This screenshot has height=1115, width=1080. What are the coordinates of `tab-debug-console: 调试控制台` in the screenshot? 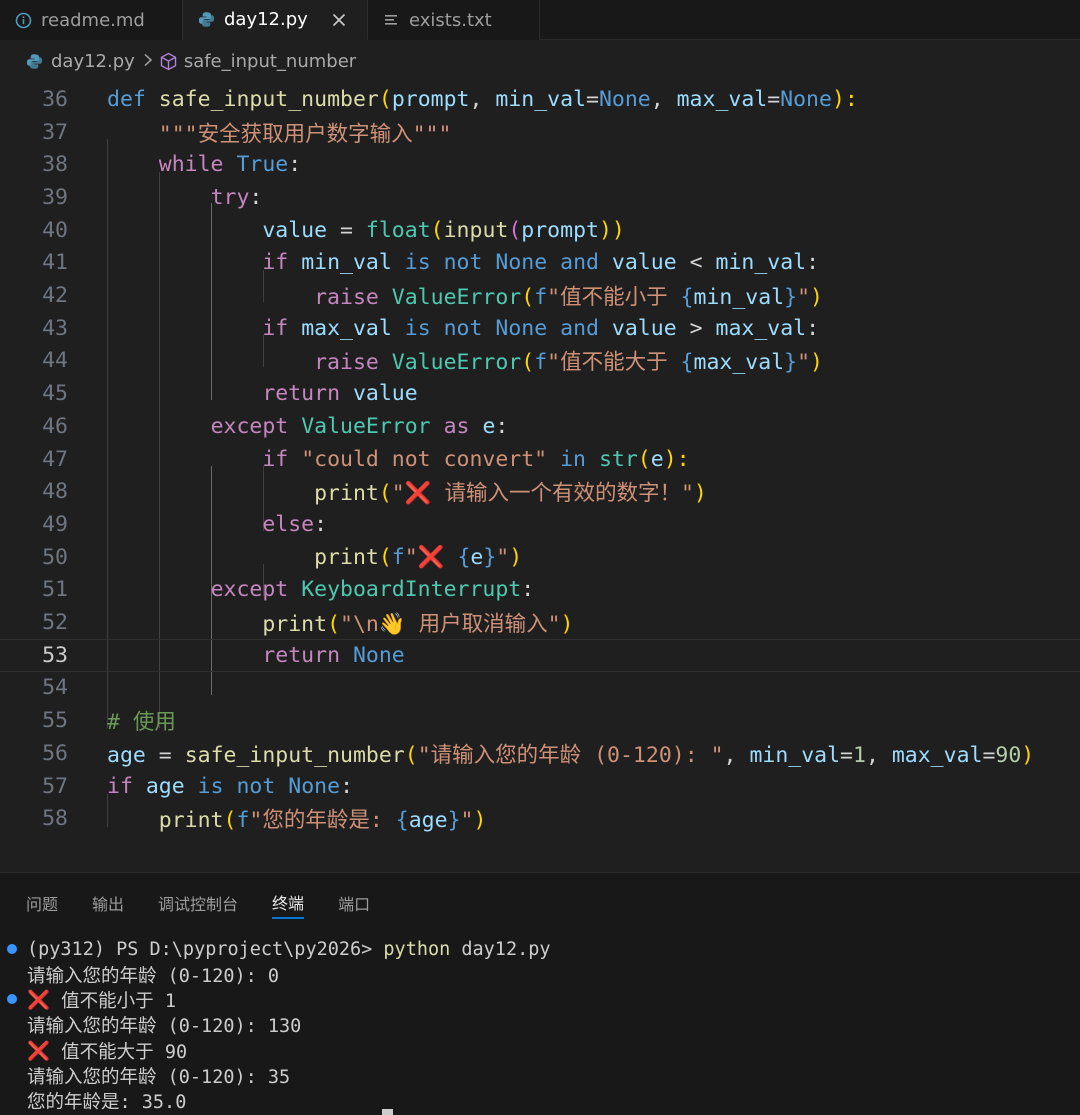 It's located at (198, 903).